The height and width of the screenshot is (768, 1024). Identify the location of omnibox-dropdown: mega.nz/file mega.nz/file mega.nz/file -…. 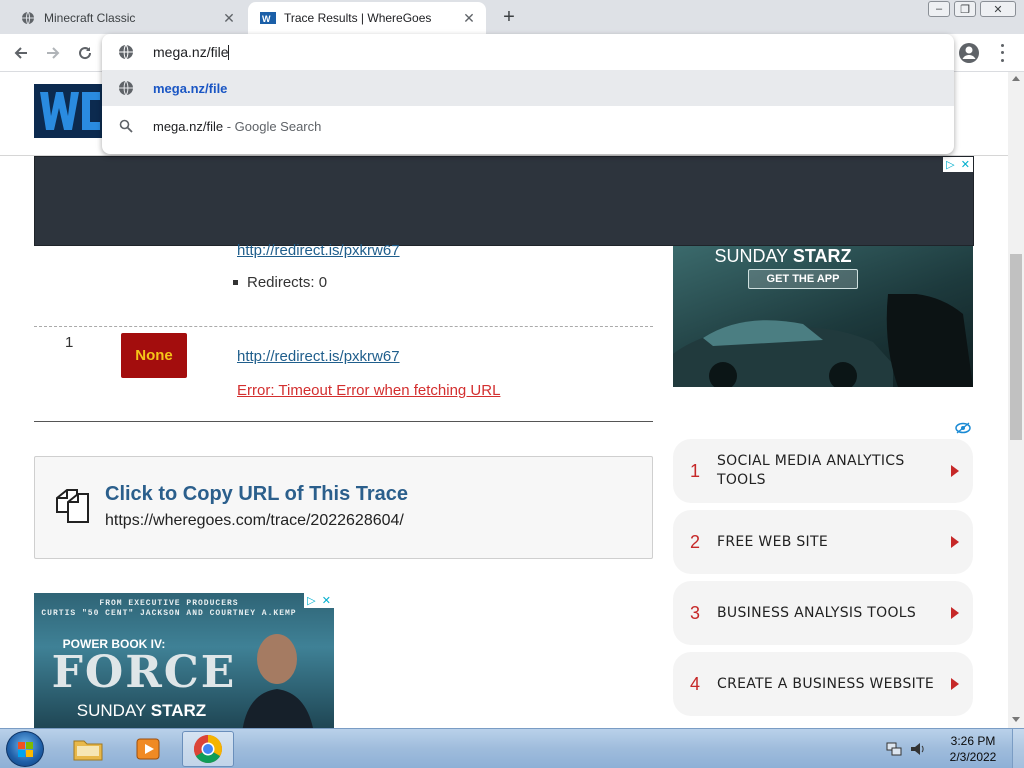
(528, 94).